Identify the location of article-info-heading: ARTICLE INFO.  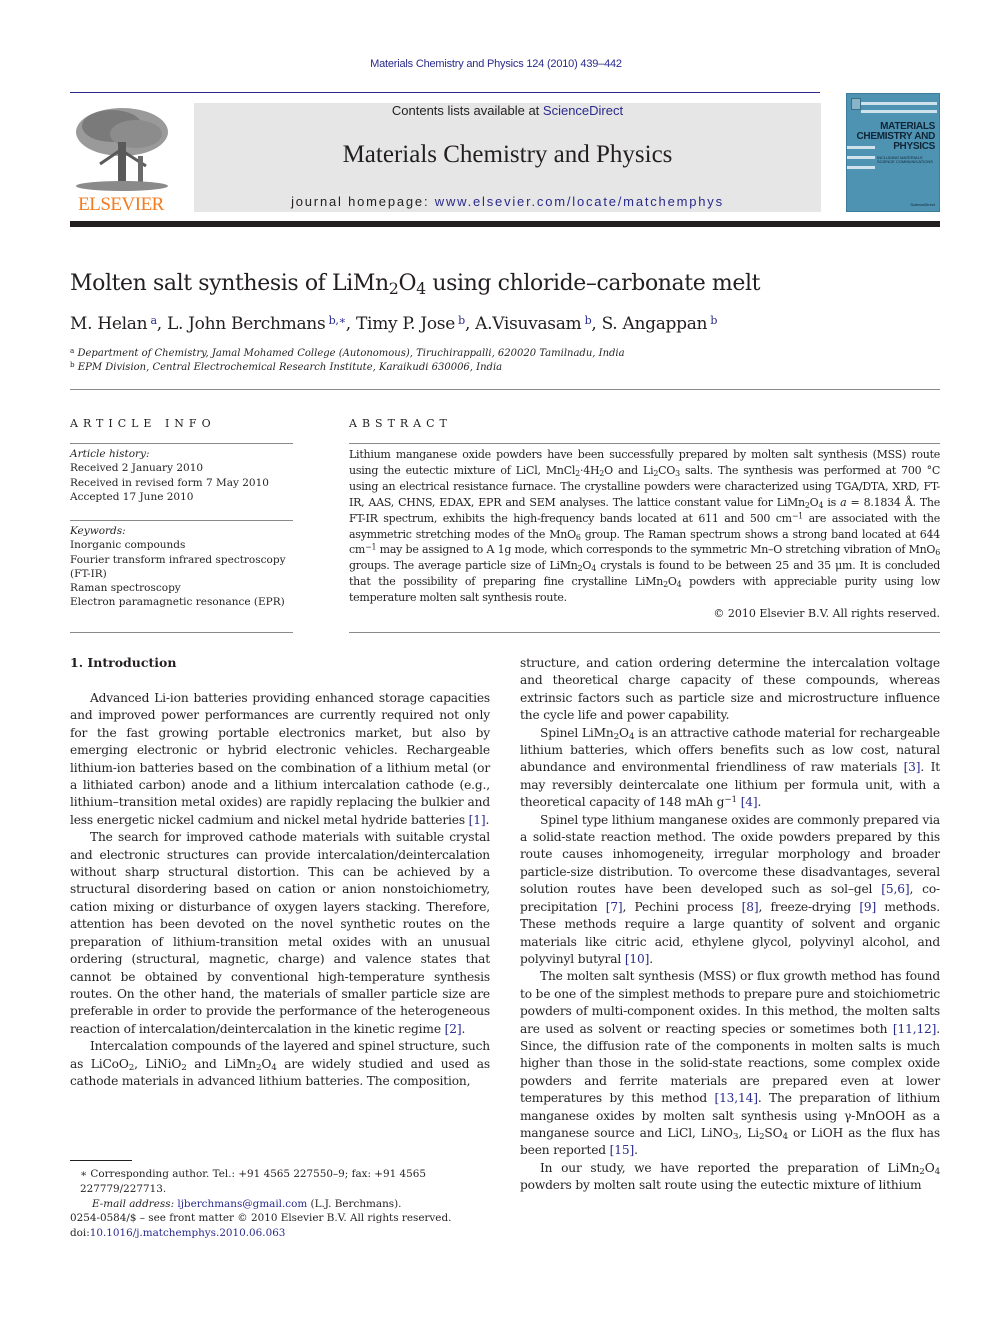
(143, 423).